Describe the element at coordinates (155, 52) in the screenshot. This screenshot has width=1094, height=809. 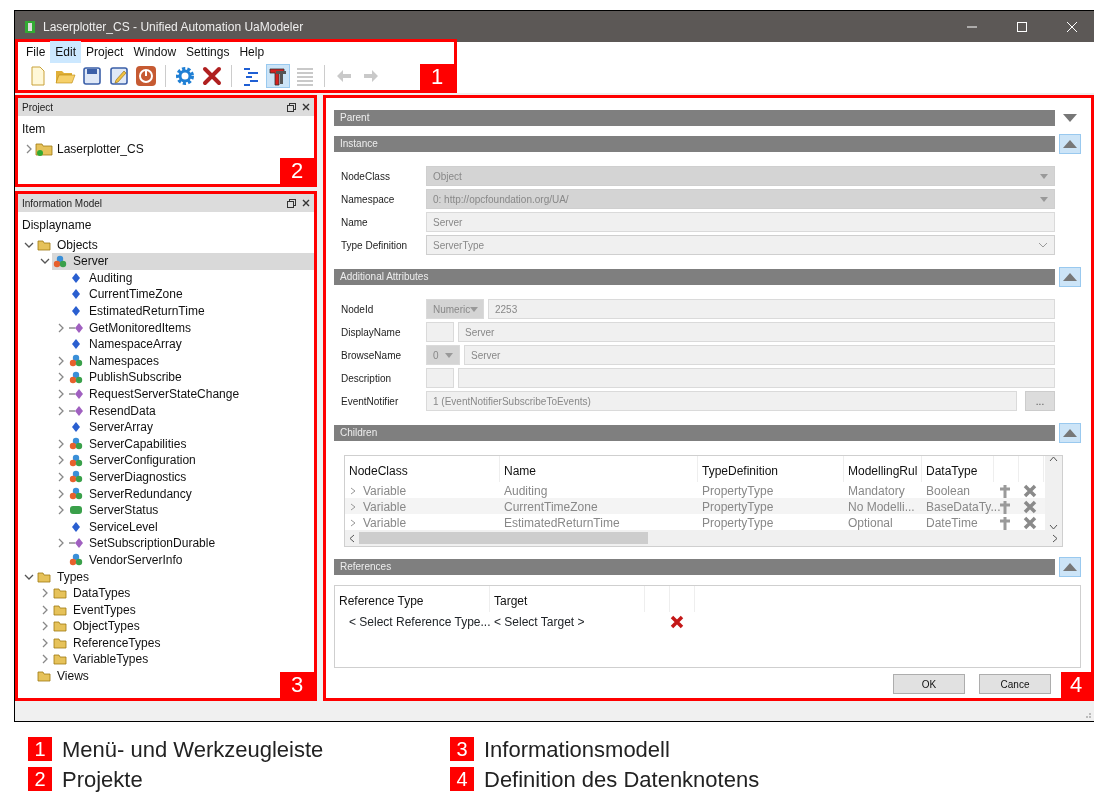
I see `menu-item: Window` at that location.